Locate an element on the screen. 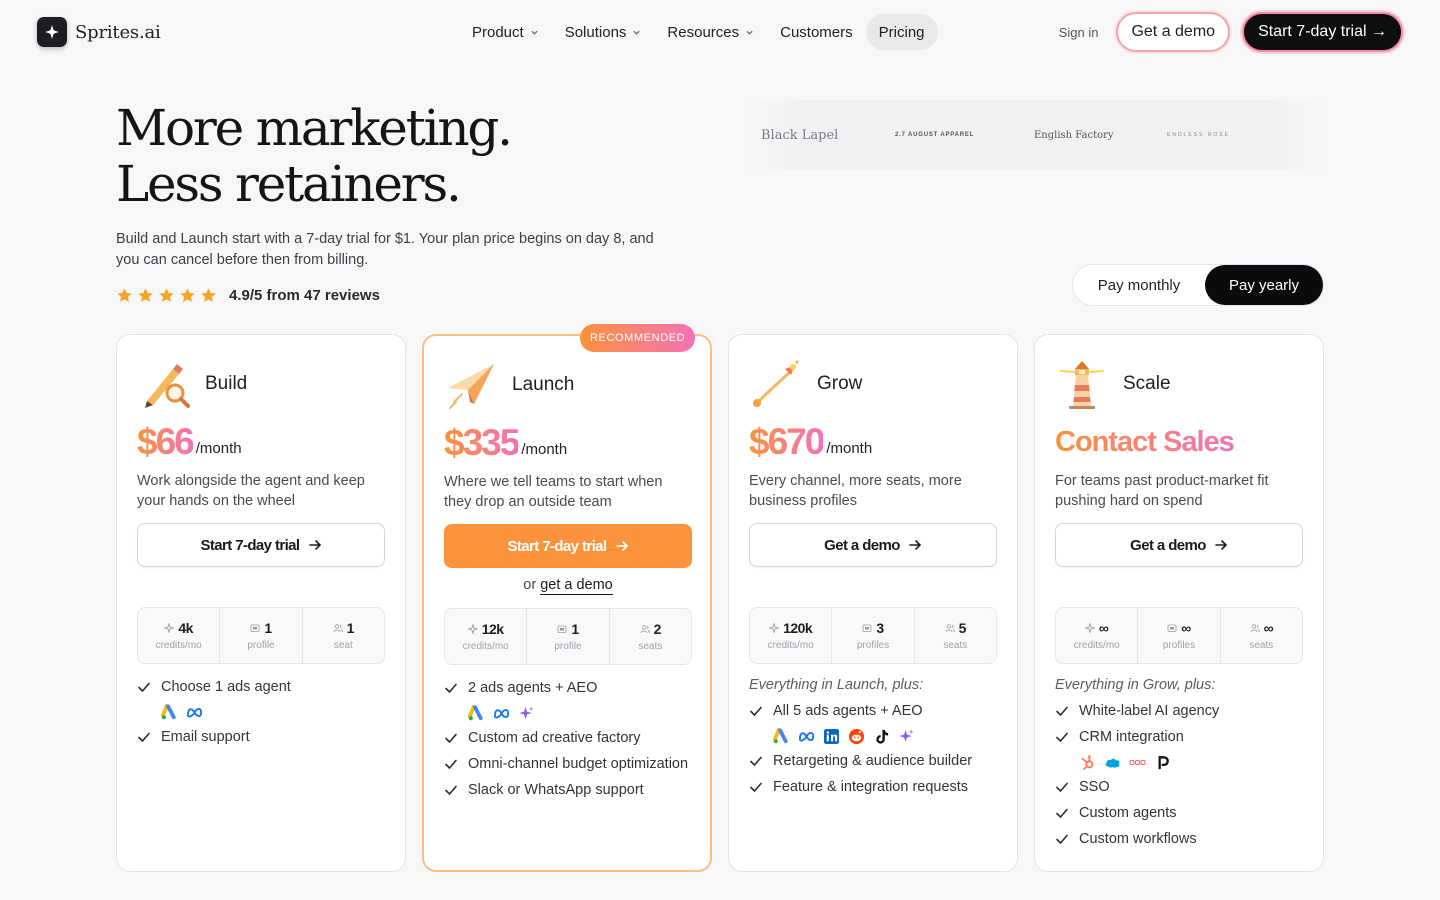 This screenshot has width=1440, height=900. stat-seats: 1 seat is located at coordinates (343, 635).